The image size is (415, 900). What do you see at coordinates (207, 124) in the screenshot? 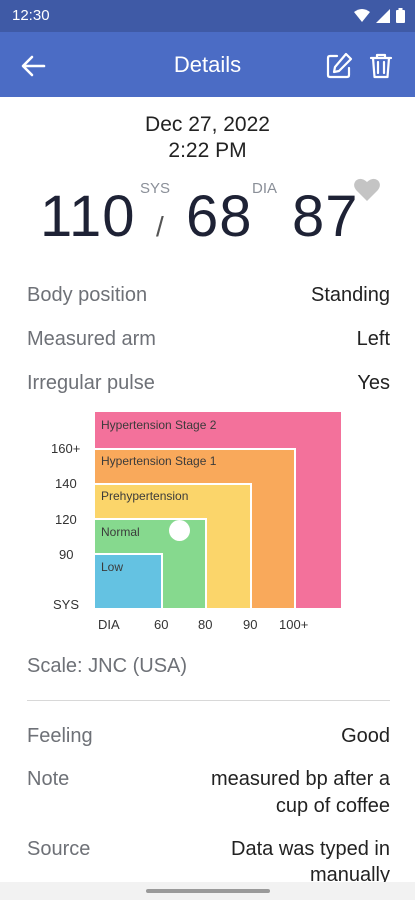
I see `measurement-date: Dec 27, 2022` at bounding box center [207, 124].